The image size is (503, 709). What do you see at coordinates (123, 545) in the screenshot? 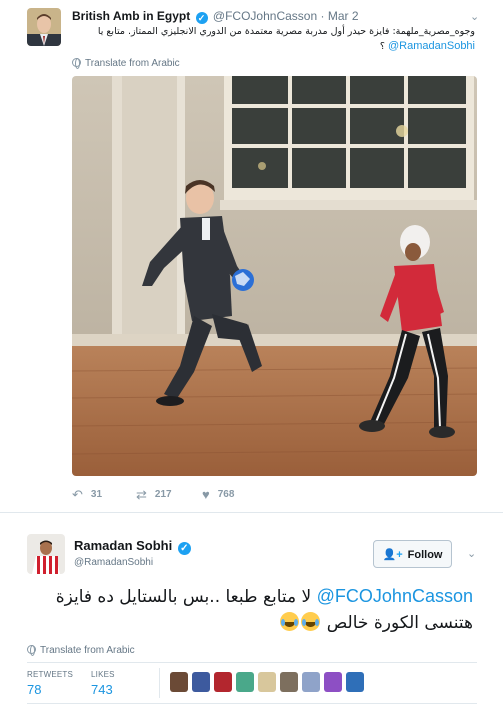
I see `author-name-label: Ramadan Sobhi` at bounding box center [123, 545].